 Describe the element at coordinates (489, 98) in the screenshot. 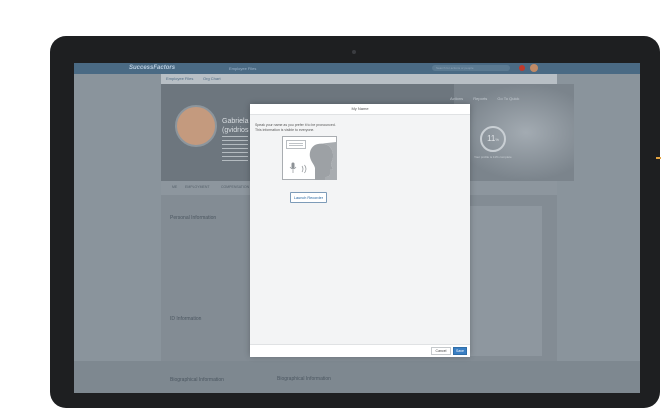

I see `header-actions: Actions Reports Go To Quick` at that location.